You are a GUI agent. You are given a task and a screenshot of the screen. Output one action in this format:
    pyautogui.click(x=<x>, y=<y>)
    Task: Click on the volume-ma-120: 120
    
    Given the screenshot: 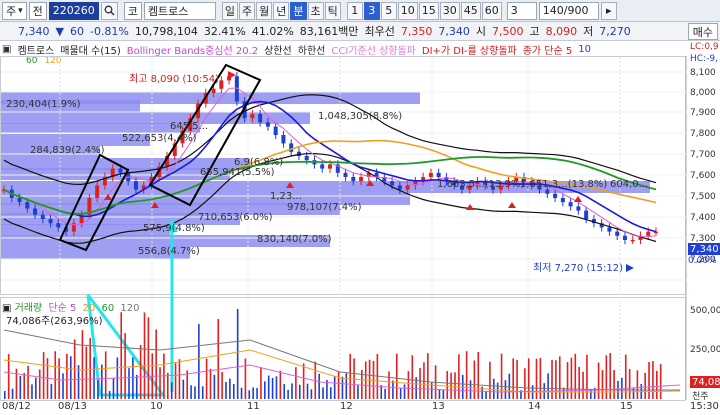 What is the action you would take?
    pyautogui.click(x=129, y=308)
    